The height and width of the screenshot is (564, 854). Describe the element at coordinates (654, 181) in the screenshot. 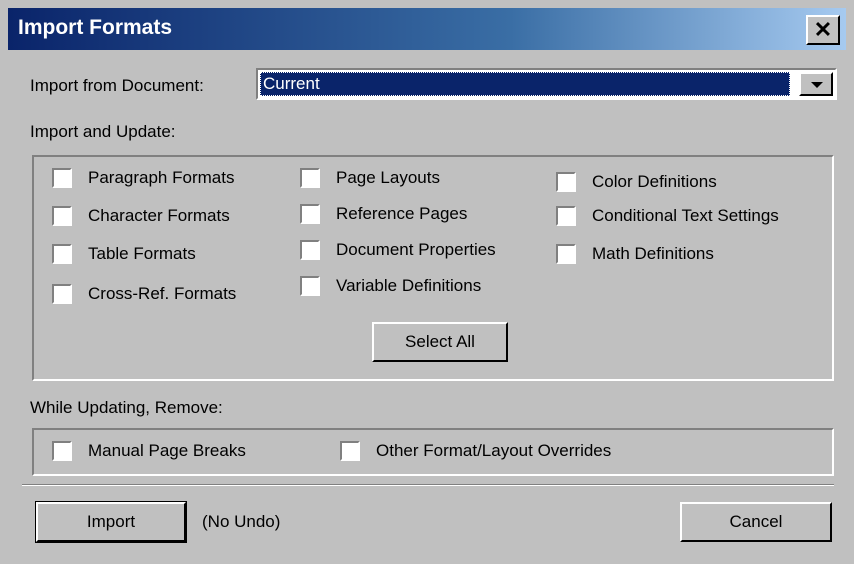

I see `checkbox-label: Color Definitions` at that location.